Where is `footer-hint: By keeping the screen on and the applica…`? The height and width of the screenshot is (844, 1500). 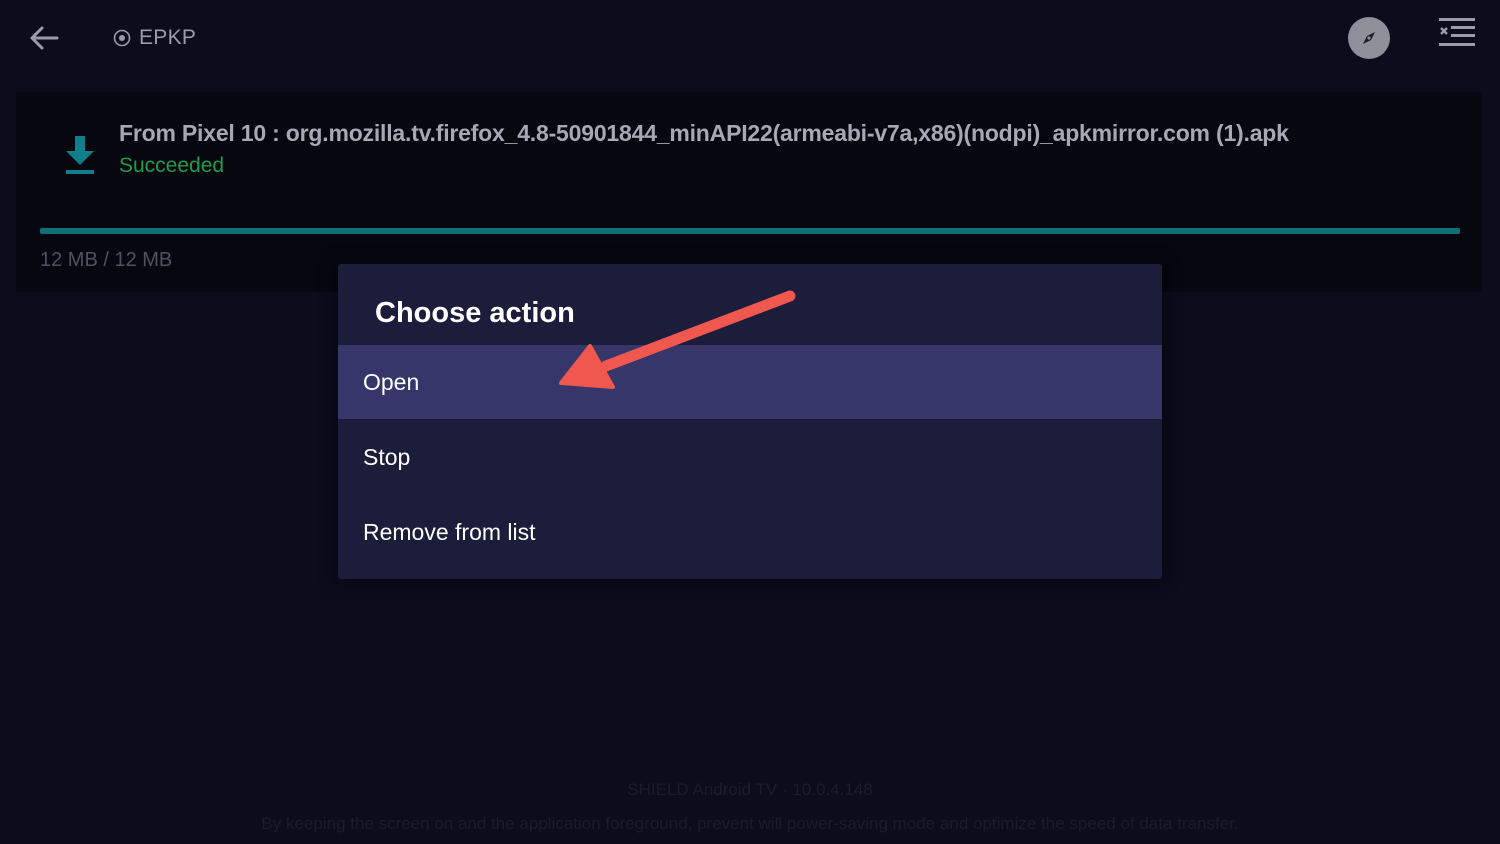 footer-hint: By keeping the screen on and the applica… is located at coordinates (750, 823).